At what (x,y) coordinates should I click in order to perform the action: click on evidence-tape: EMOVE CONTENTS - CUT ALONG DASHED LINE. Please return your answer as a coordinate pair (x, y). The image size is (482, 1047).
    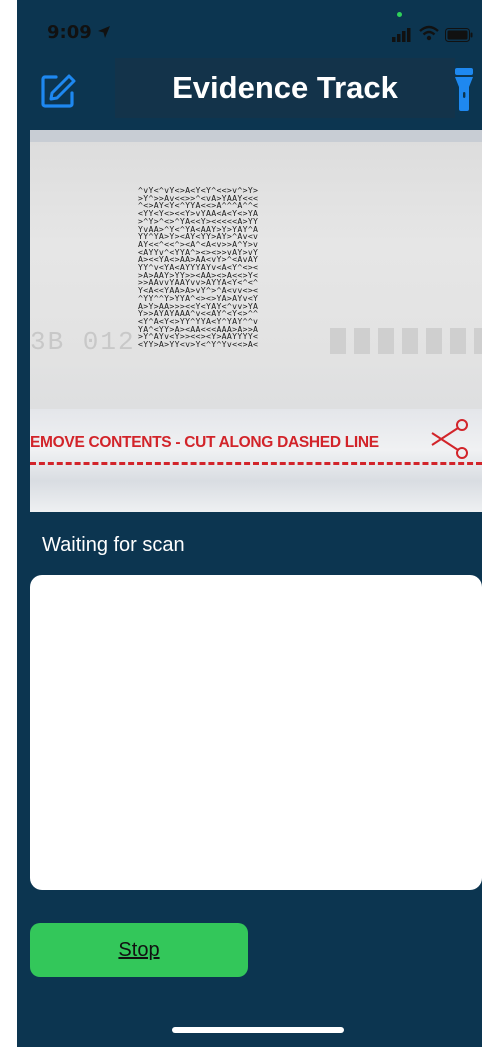
    Looking at the image, I should click on (256, 460).